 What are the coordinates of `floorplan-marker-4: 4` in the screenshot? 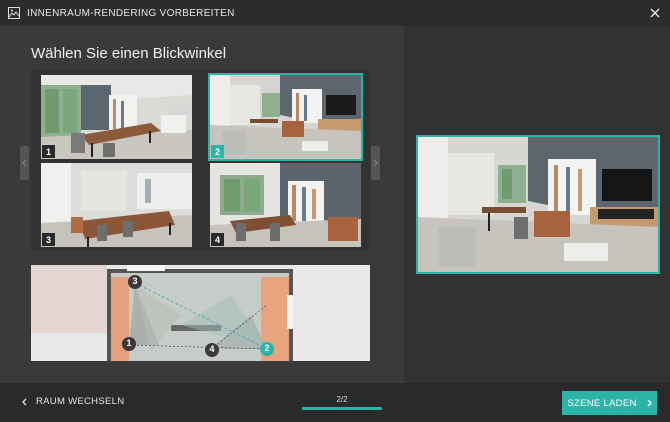 It's located at (212, 349).